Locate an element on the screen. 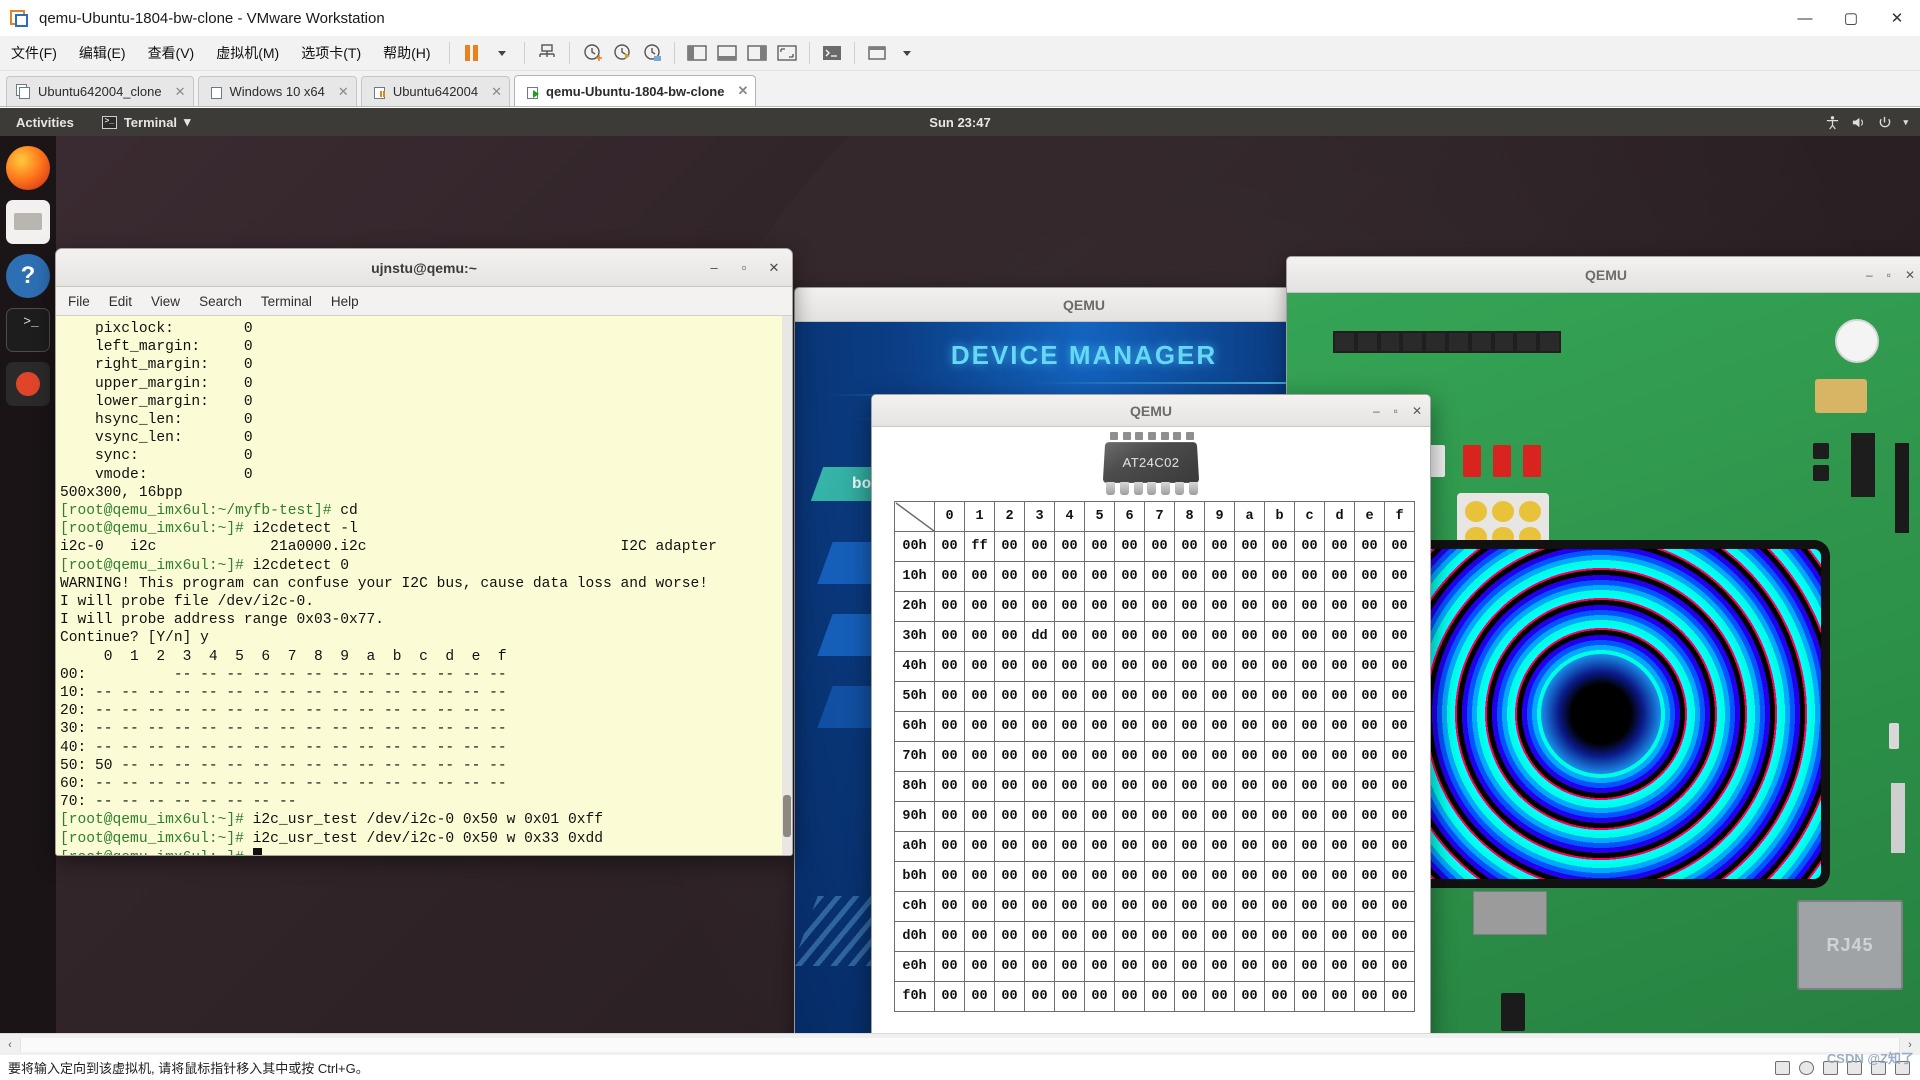 This screenshot has height=1080, width=1920. console-icon is located at coordinates (832, 53).